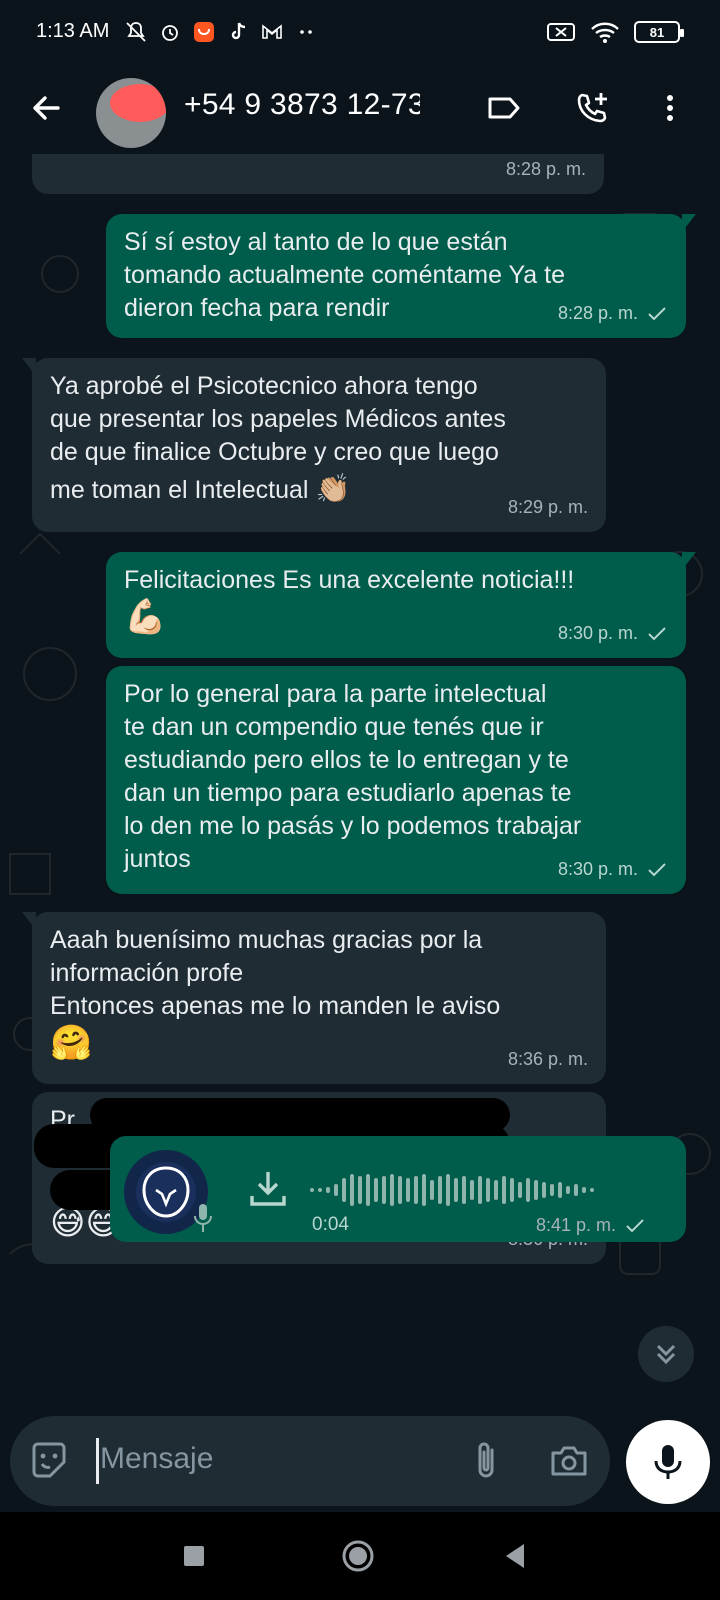  I want to click on alarm-icon, so click(170, 33).